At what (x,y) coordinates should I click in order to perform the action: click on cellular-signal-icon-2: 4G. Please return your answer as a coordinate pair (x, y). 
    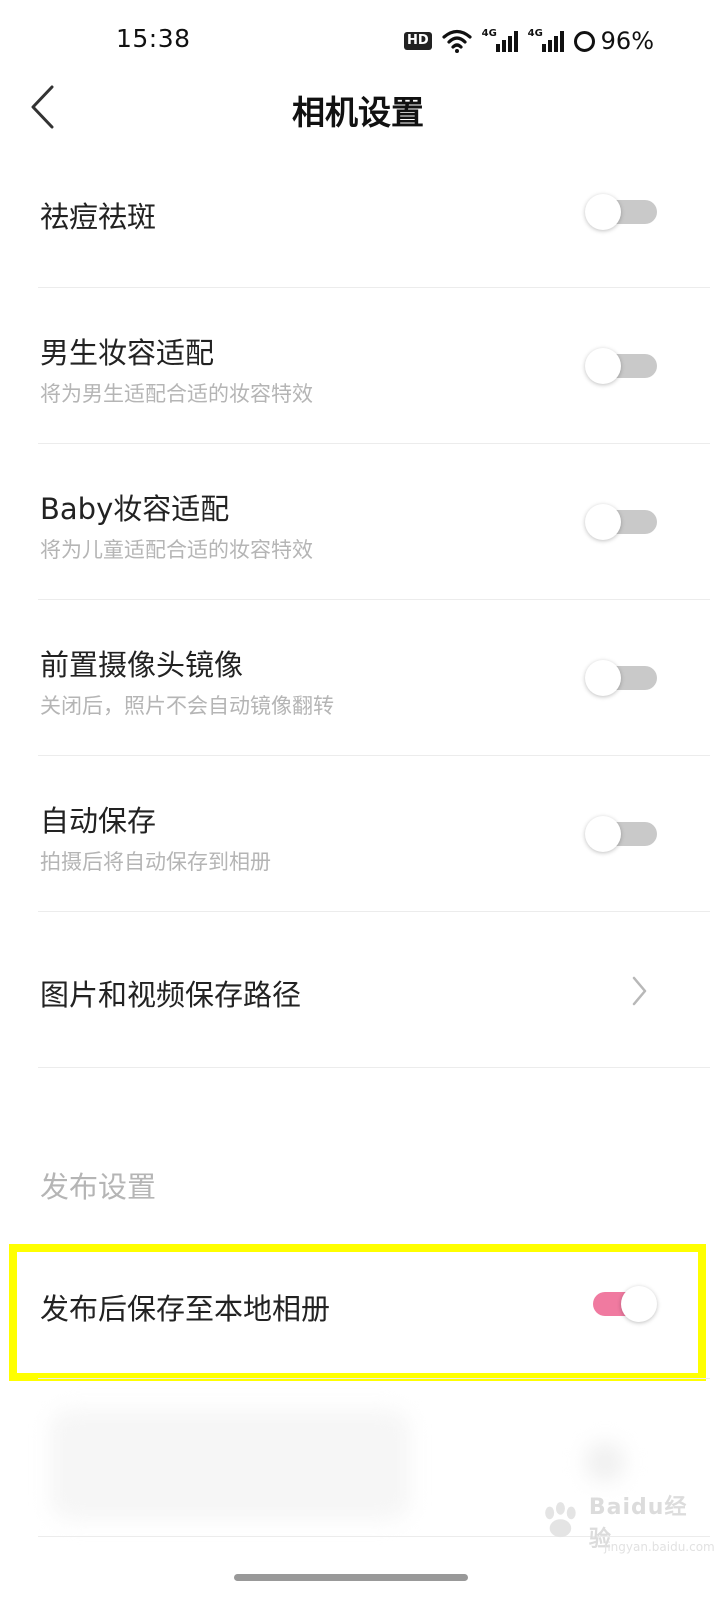
    Looking at the image, I should click on (545, 40).